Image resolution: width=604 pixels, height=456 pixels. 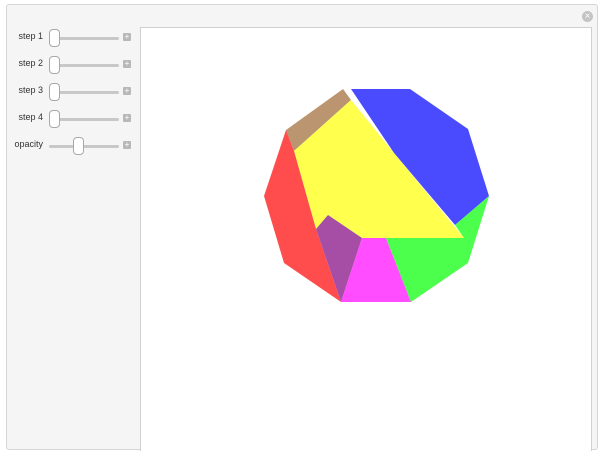 I want to click on step-3-label: step 3, so click(x=30, y=90).